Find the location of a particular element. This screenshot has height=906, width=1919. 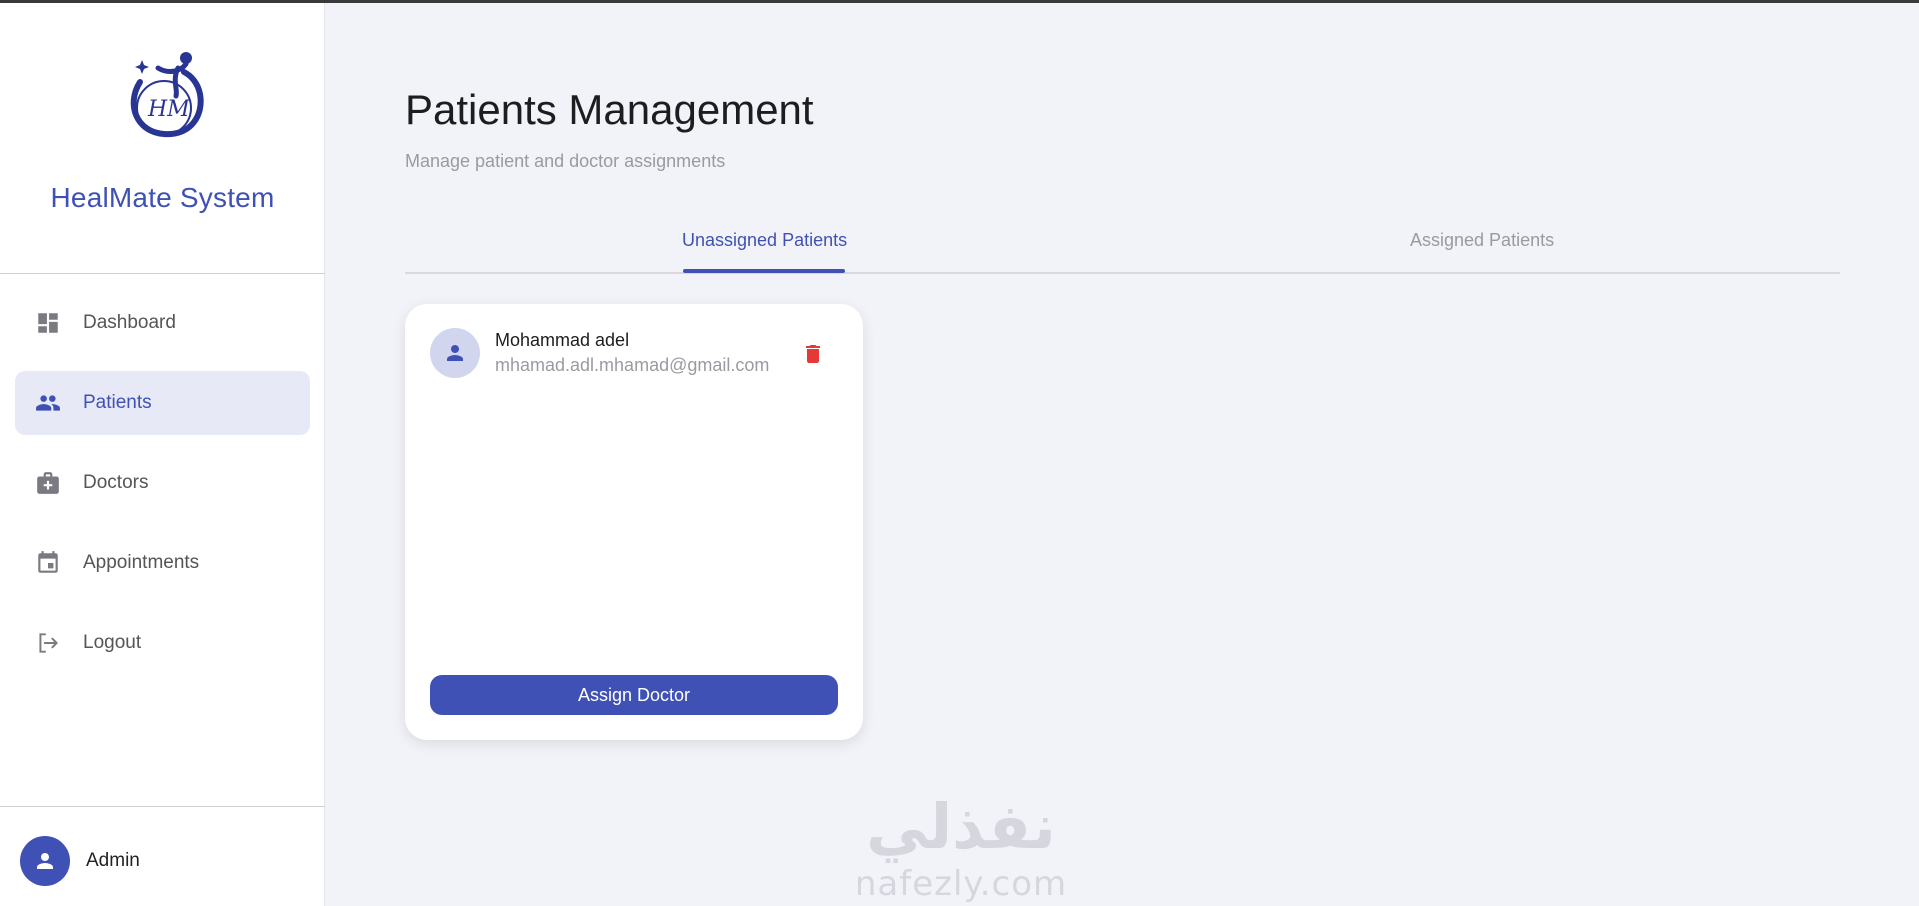

delete-patient-button is located at coordinates (813, 354).